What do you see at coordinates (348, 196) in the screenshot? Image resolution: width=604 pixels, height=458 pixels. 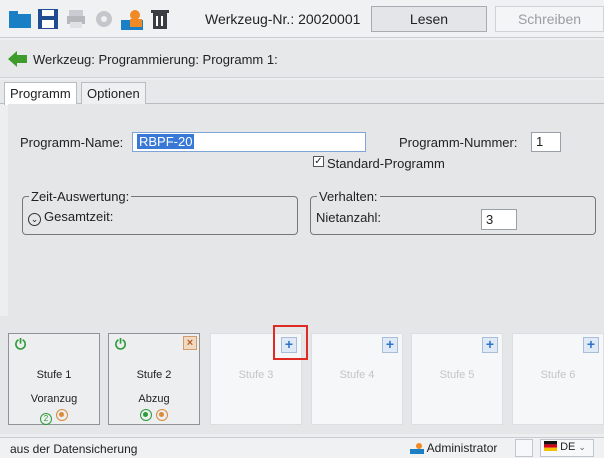 I see `behavior-title: Verhalten:` at bounding box center [348, 196].